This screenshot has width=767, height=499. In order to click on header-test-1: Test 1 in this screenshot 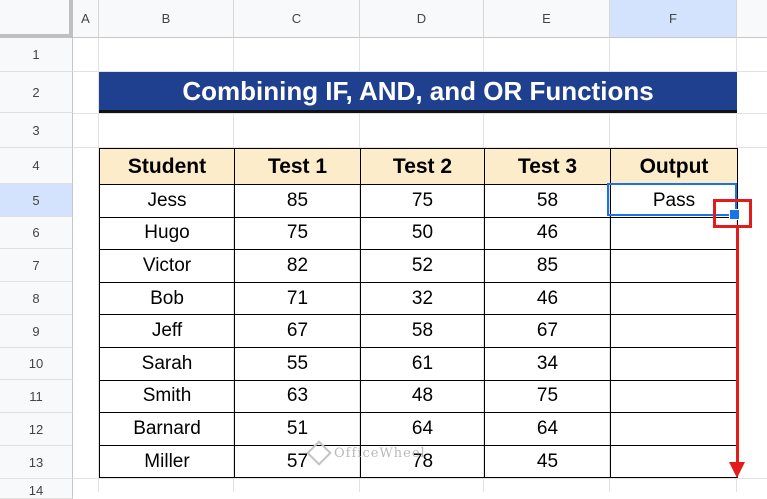, I will do `click(297, 166)`.